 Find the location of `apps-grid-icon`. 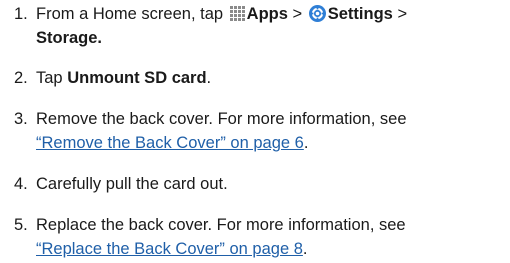

apps-grid-icon is located at coordinates (237, 12).